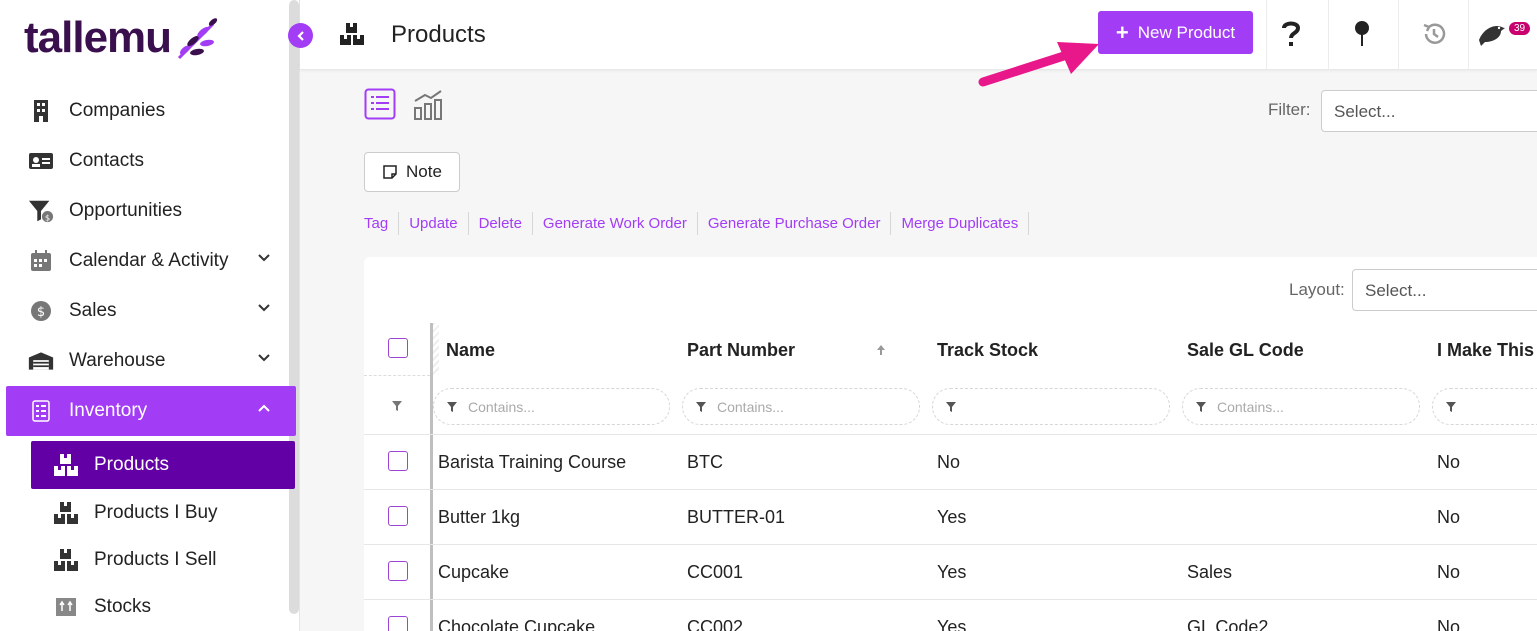 This screenshot has width=1537, height=631. I want to click on page-title: Products, so click(438, 34).